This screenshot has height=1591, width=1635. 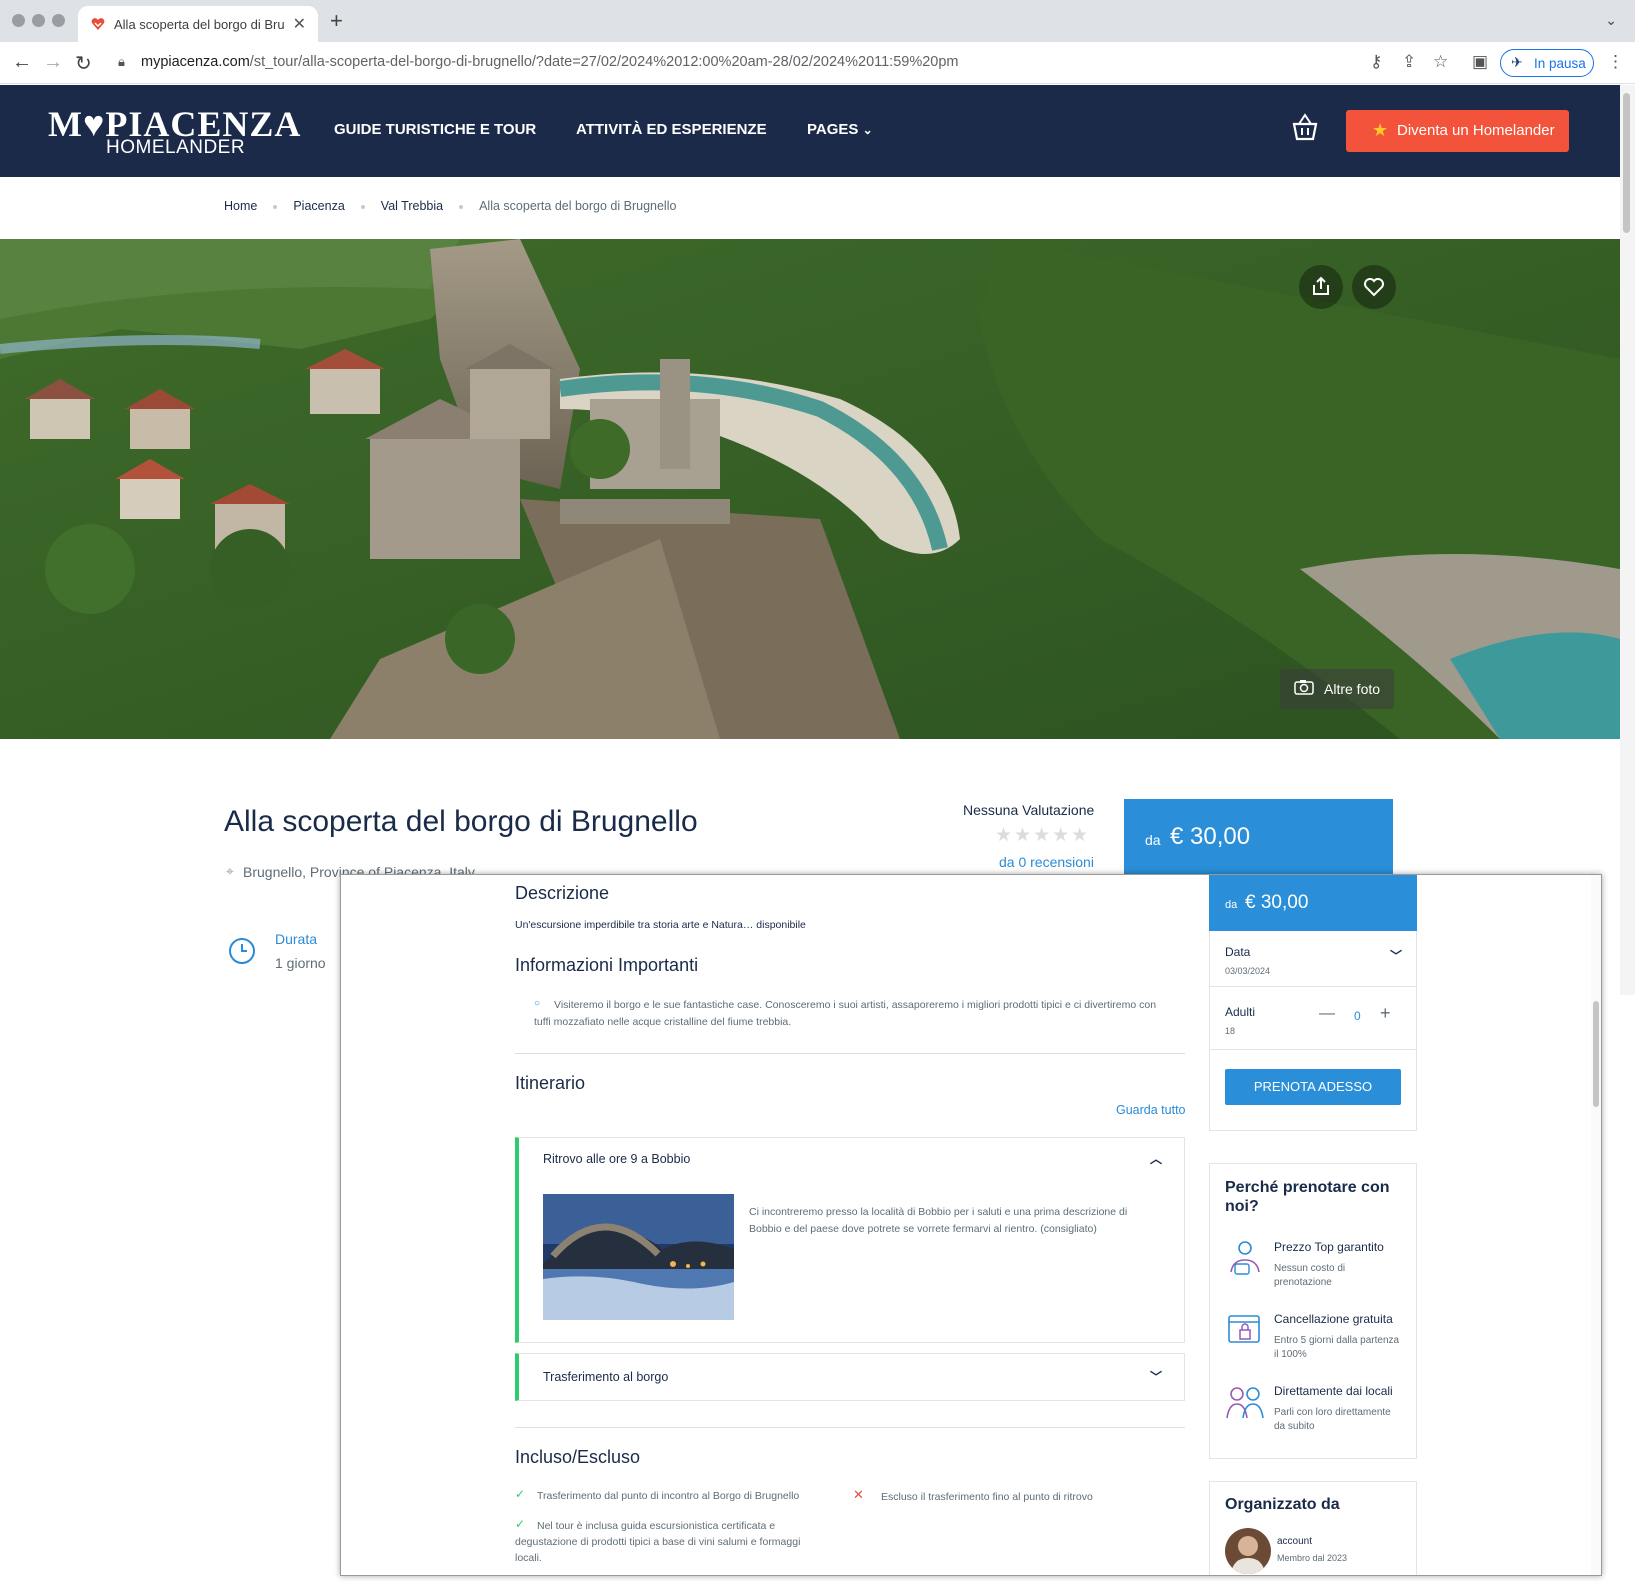 I want to click on more-photos-button: Altre foto, so click(x=1337, y=689).